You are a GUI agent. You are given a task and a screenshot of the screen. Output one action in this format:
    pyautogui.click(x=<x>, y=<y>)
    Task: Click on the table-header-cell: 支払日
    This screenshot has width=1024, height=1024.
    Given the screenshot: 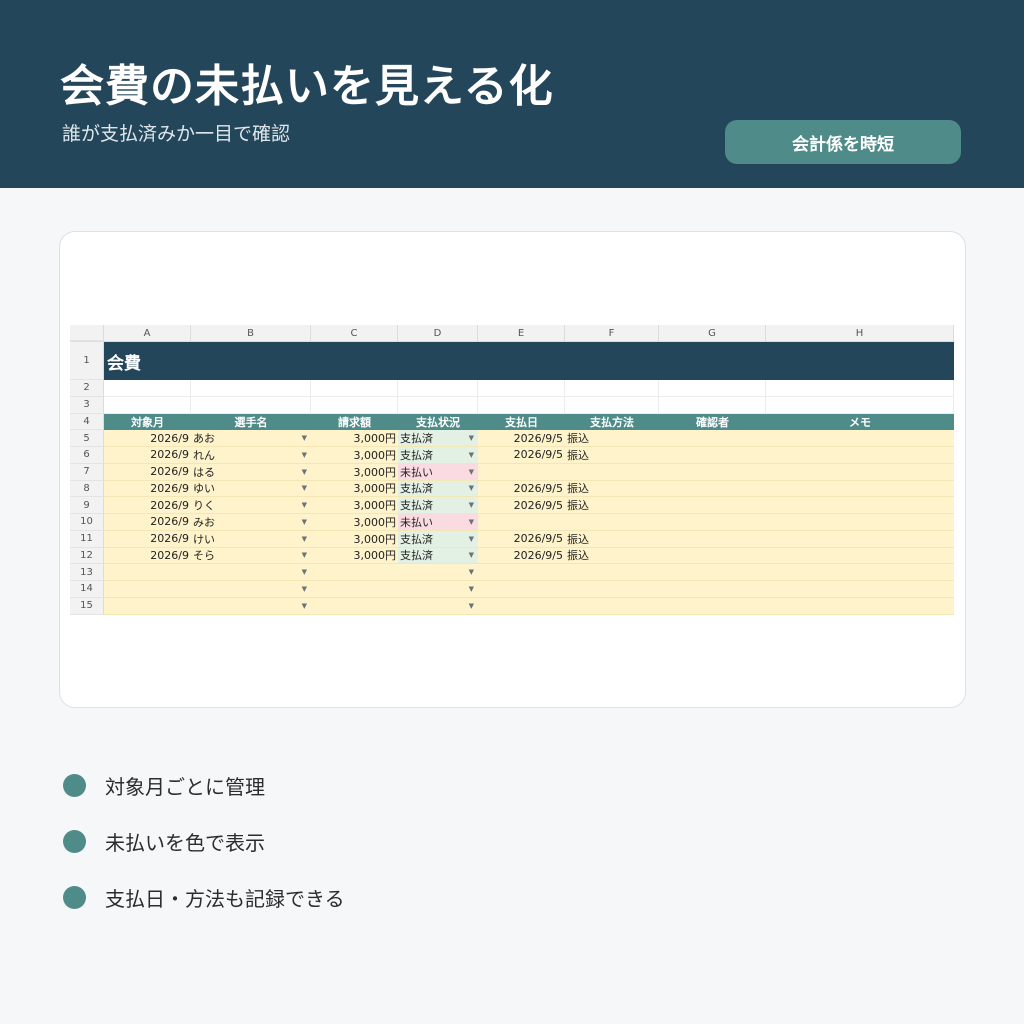 What is the action you would take?
    pyautogui.click(x=521, y=422)
    